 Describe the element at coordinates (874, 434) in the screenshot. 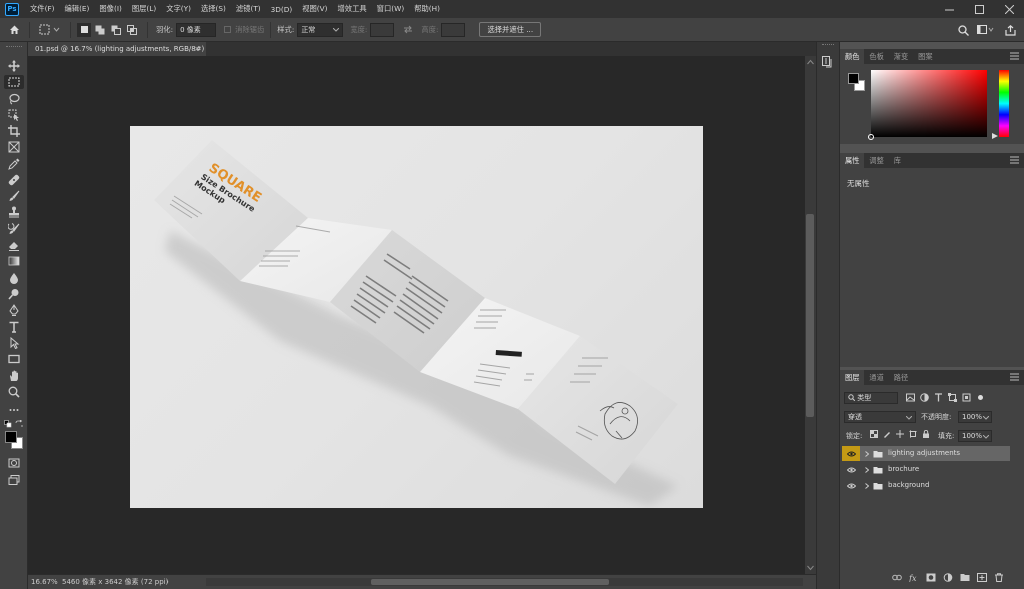

I see `lock-transparent-icon` at that location.